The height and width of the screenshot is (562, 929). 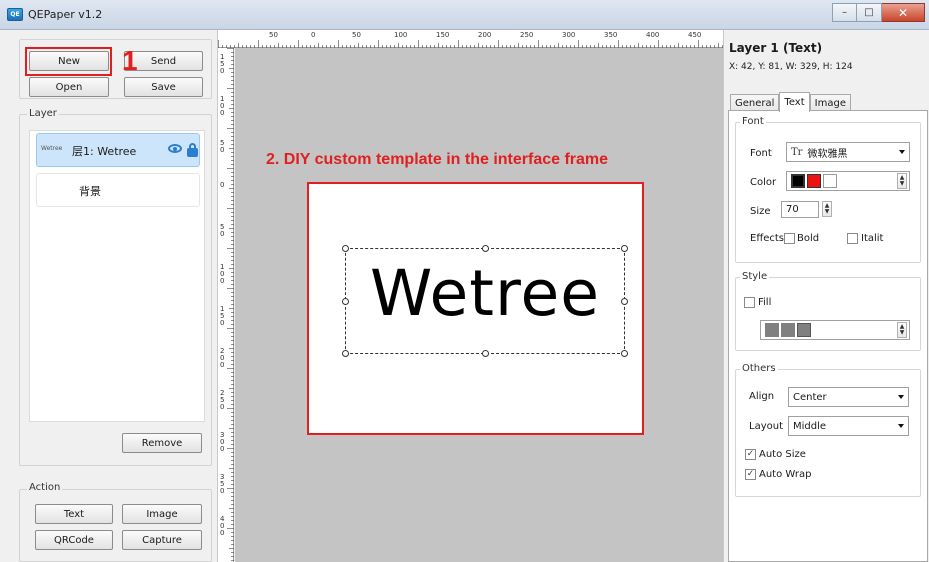 What do you see at coordinates (750, 474) in the screenshot?
I see `auto-wrap-checkbox: ✓` at bounding box center [750, 474].